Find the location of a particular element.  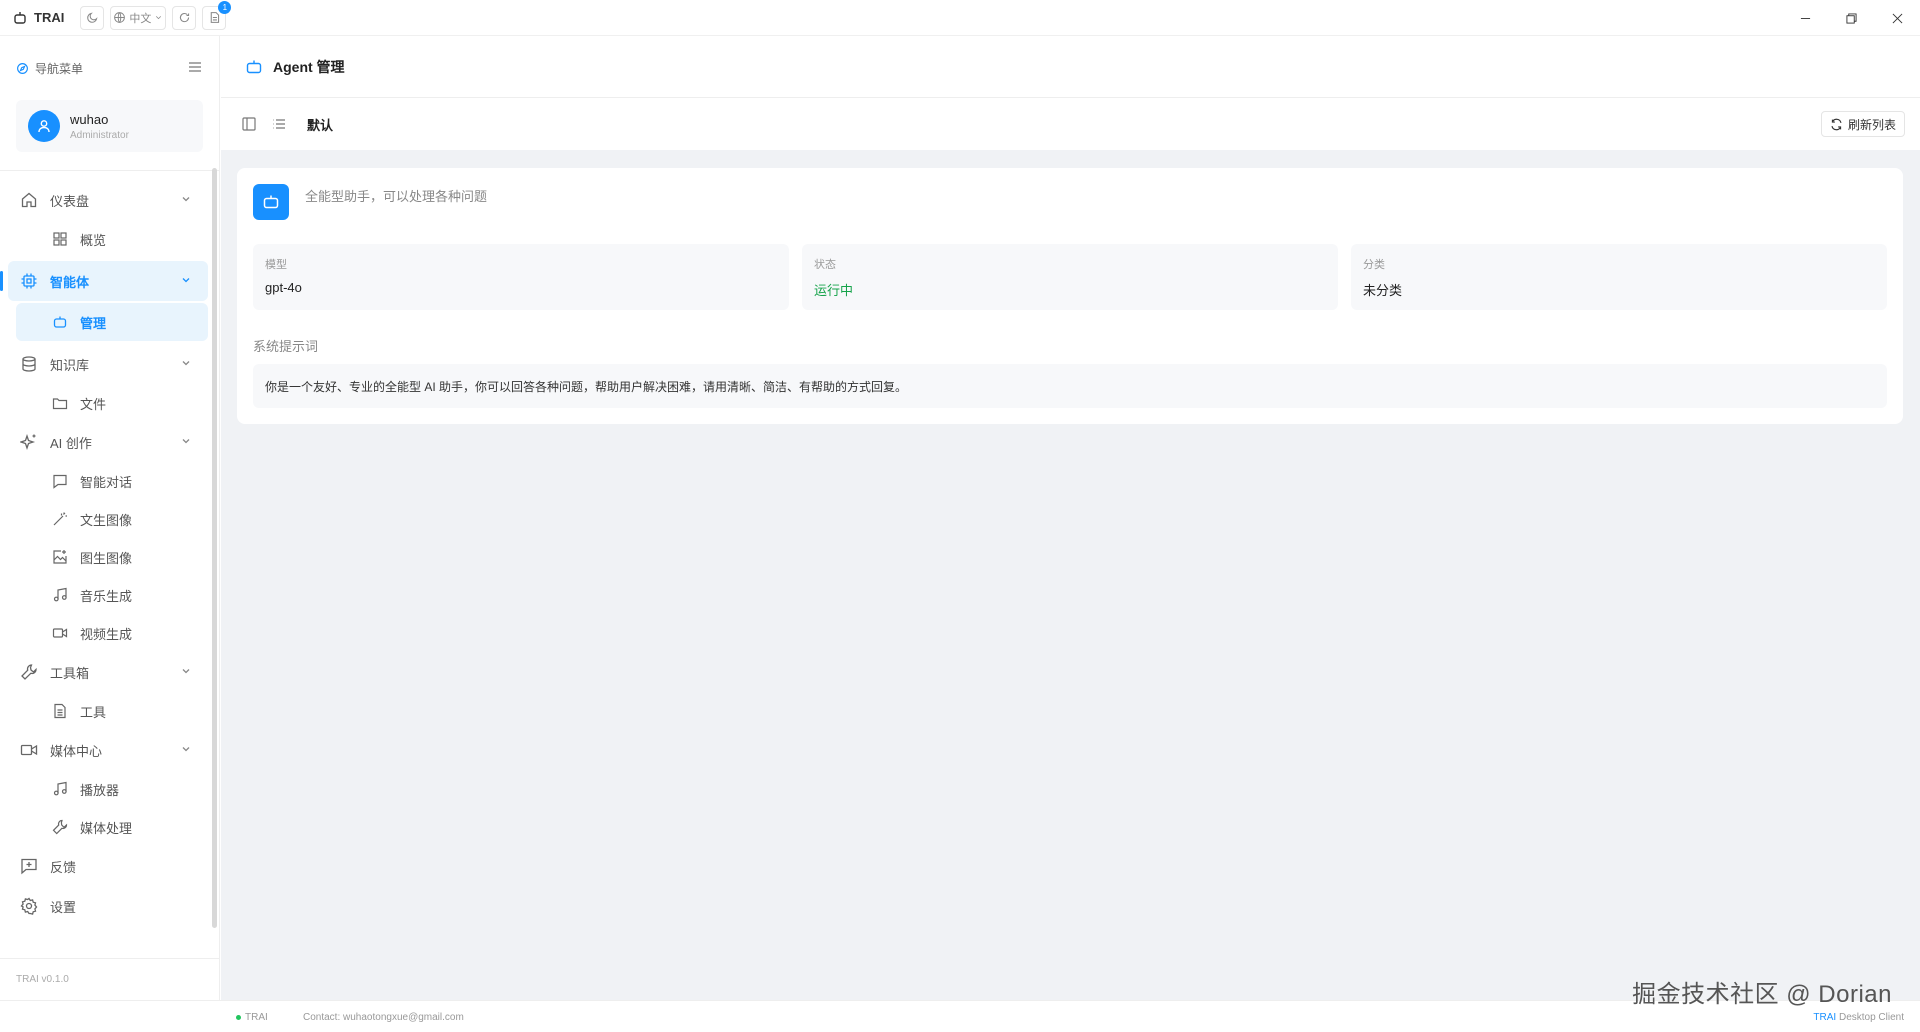

nav-item-overview: 概览 is located at coordinates (110, 239).